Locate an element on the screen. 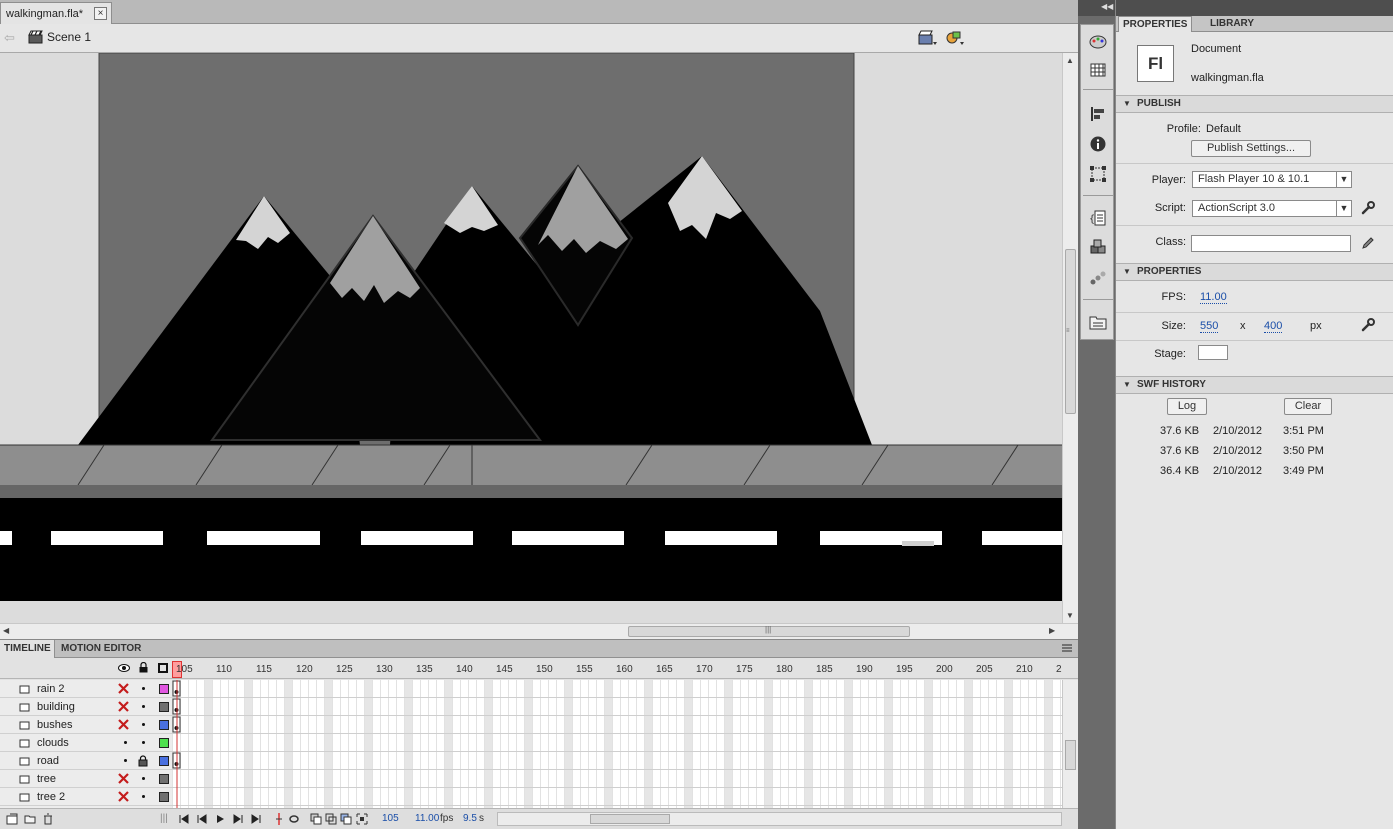 The image size is (1393, 829). edit-multiple-frames-icon is located at coordinates (346, 819).